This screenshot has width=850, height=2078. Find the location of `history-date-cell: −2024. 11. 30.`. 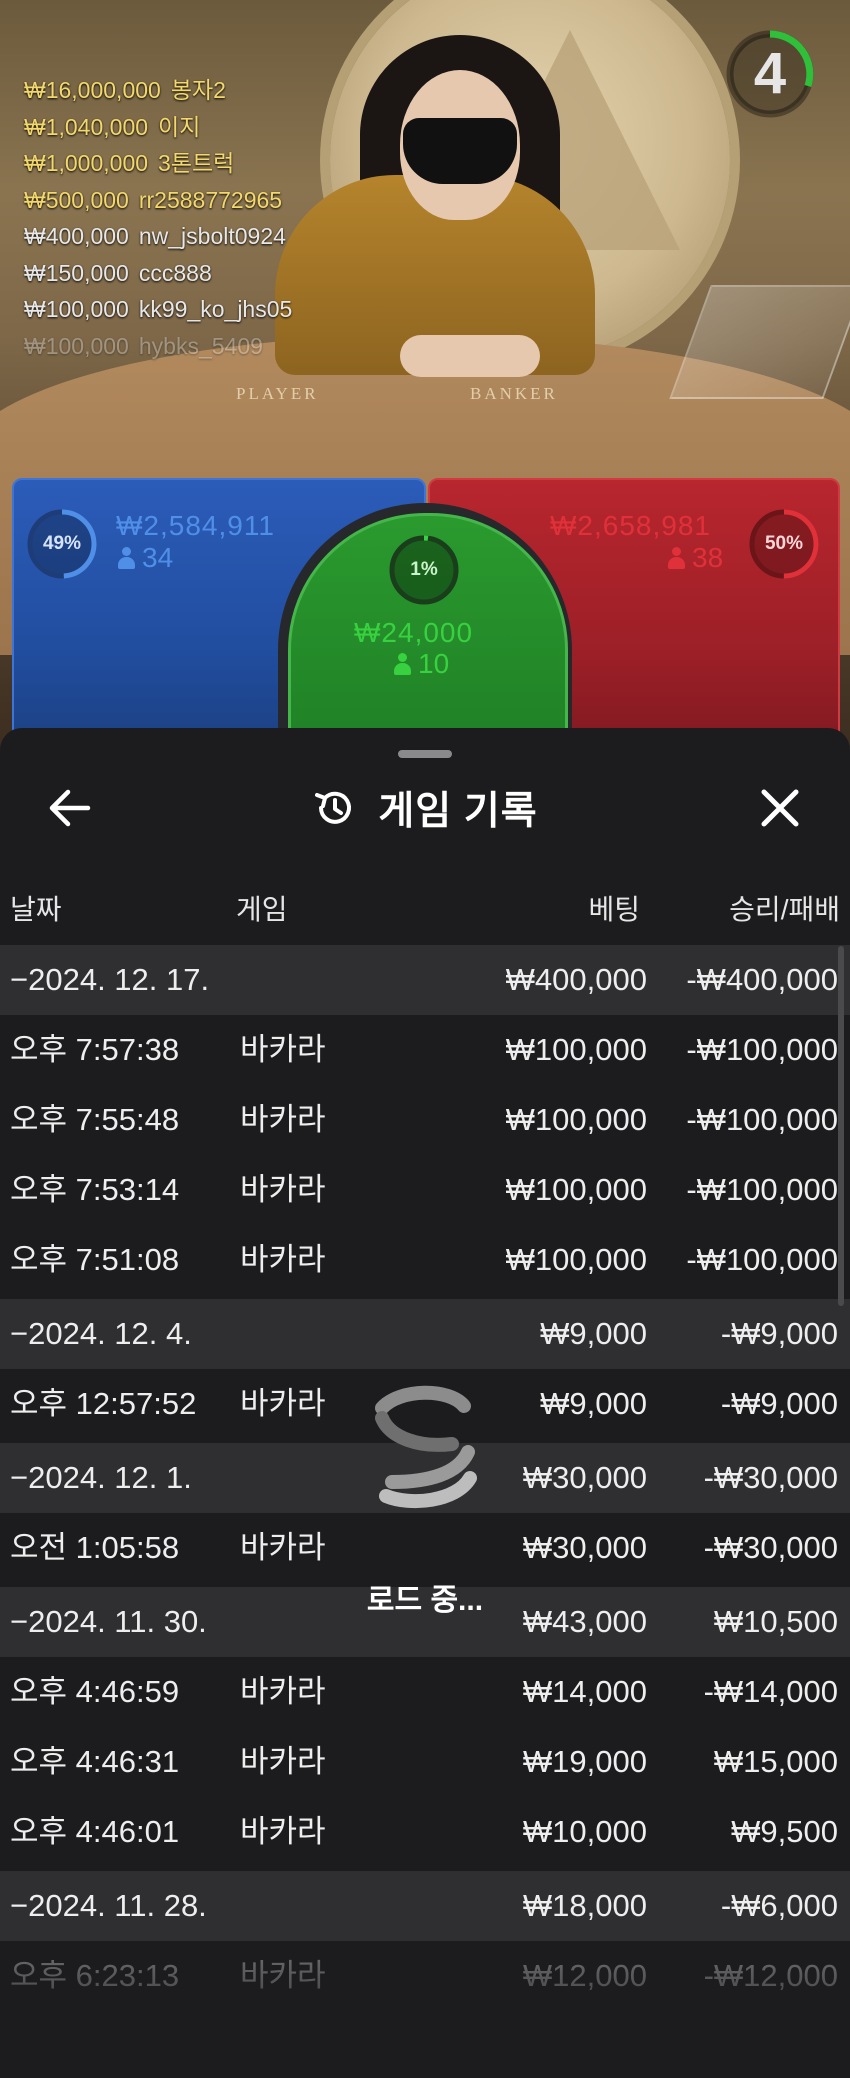

history-date-cell: −2024. 11. 30. is located at coordinates (108, 1621).